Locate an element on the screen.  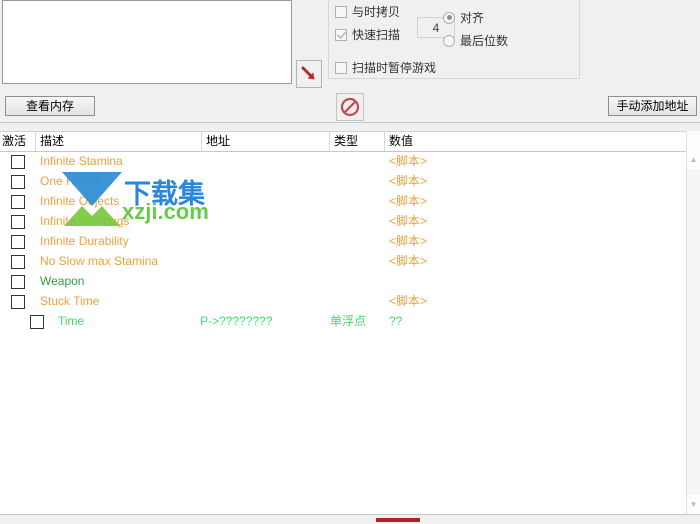
align-radio is located at coordinates (449, 17).